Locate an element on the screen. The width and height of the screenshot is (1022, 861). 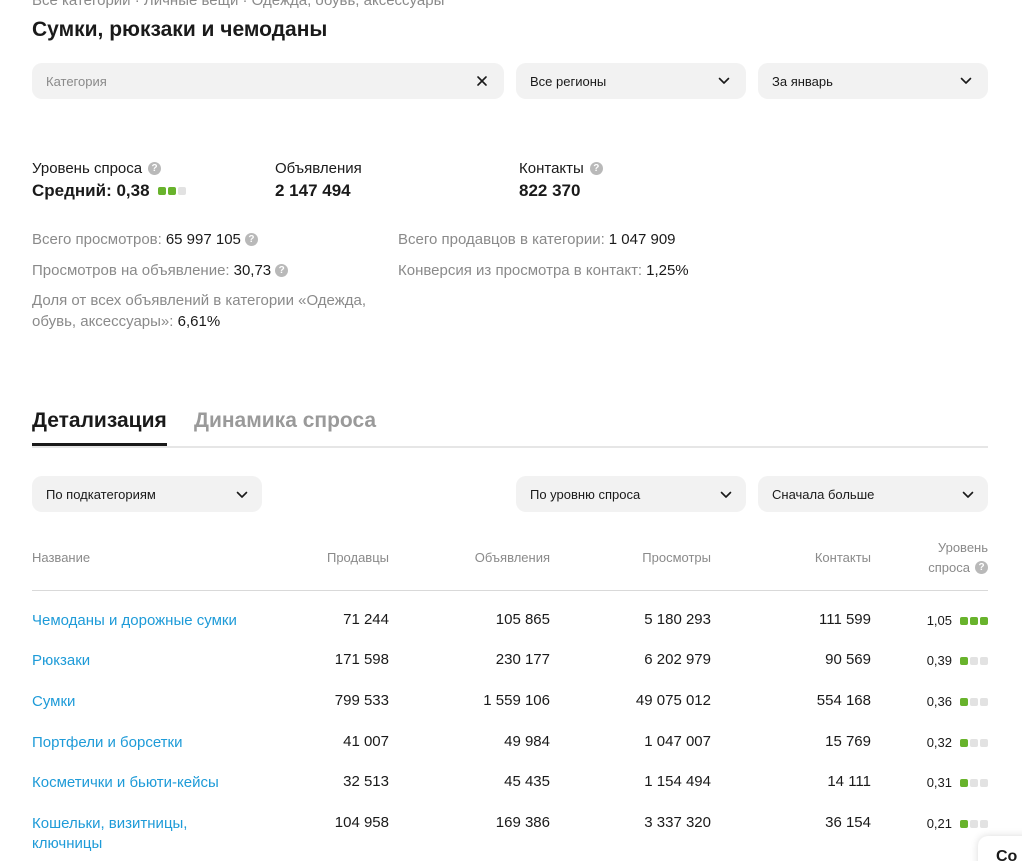
contacts-metric-label: Контакты ? is located at coordinates (561, 168).